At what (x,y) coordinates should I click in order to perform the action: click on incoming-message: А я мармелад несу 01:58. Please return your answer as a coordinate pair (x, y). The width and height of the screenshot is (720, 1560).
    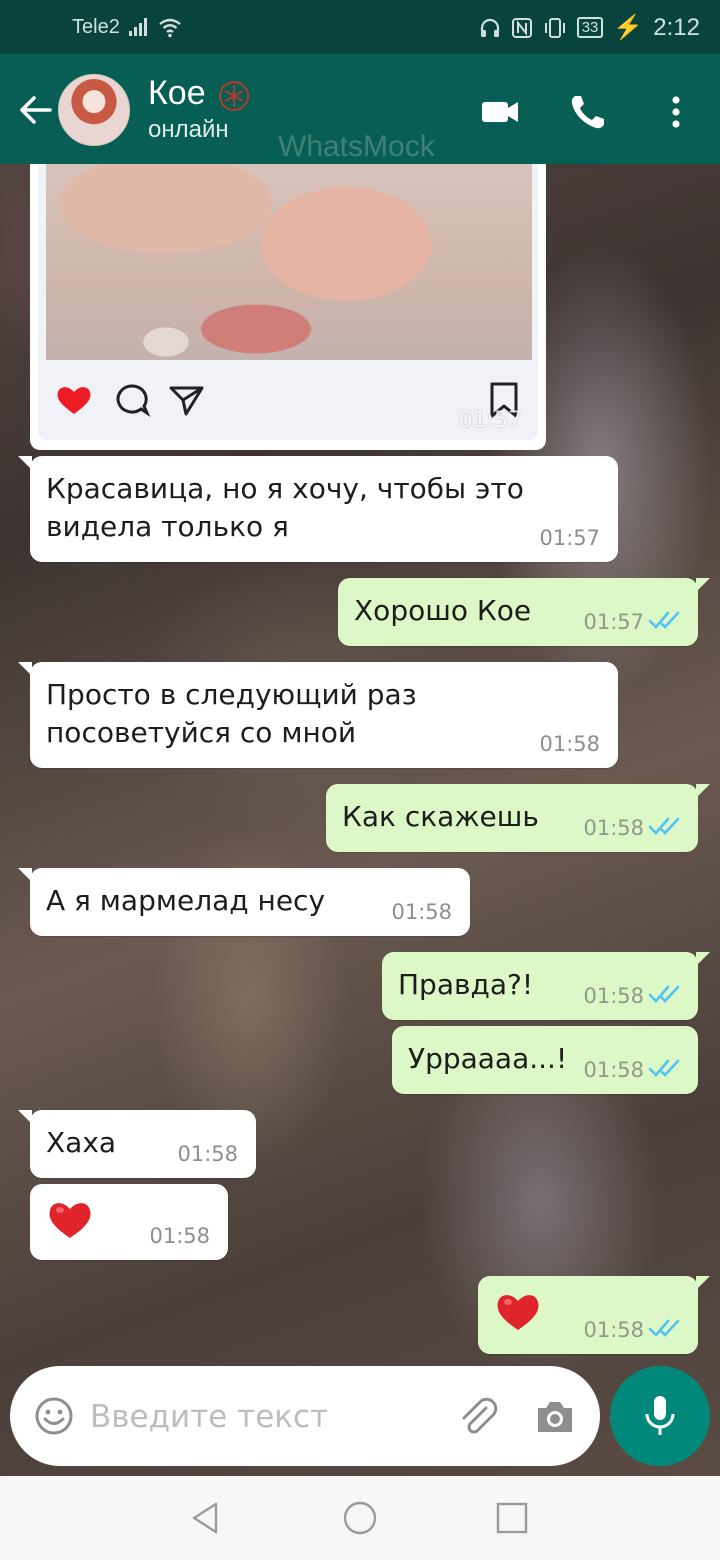
    Looking at the image, I should click on (244, 902).